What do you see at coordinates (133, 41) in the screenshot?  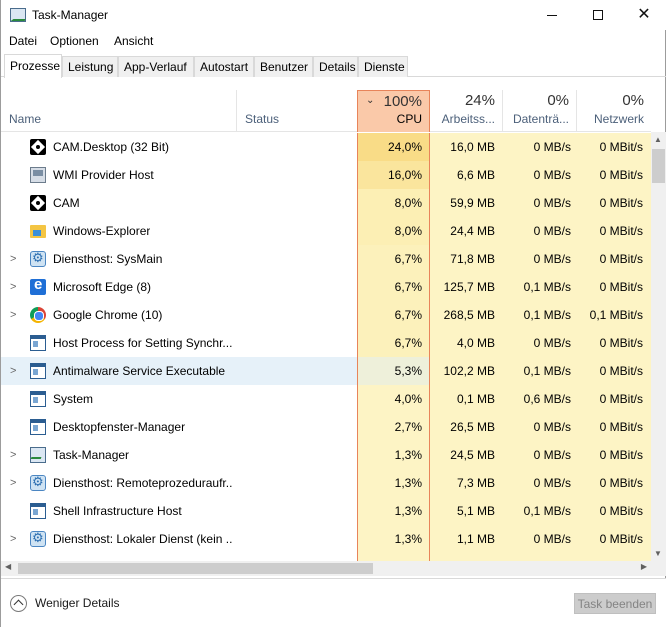 I see `menu-ansicht: Ansicht` at bounding box center [133, 41].